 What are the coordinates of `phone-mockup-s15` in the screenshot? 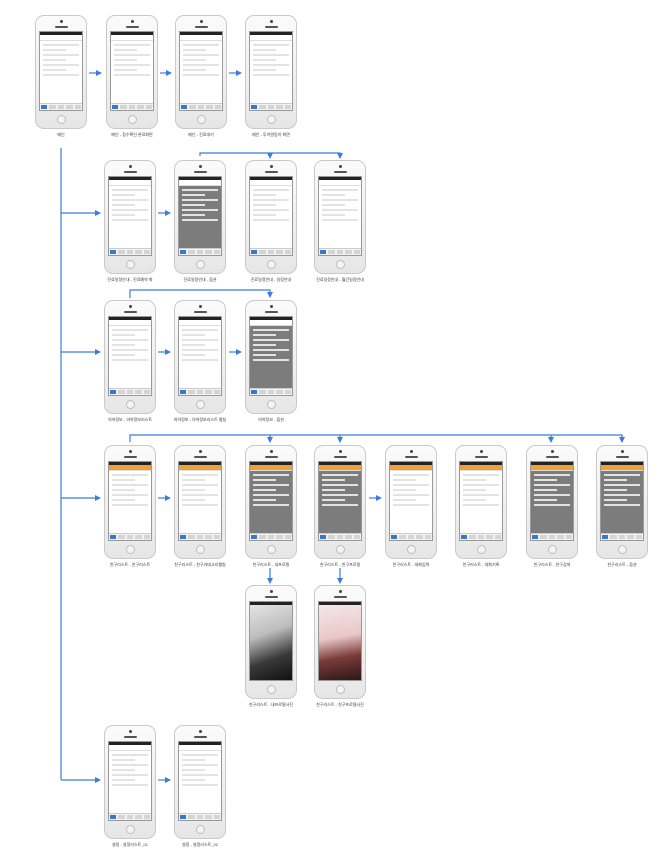 It's located at (340, 502).